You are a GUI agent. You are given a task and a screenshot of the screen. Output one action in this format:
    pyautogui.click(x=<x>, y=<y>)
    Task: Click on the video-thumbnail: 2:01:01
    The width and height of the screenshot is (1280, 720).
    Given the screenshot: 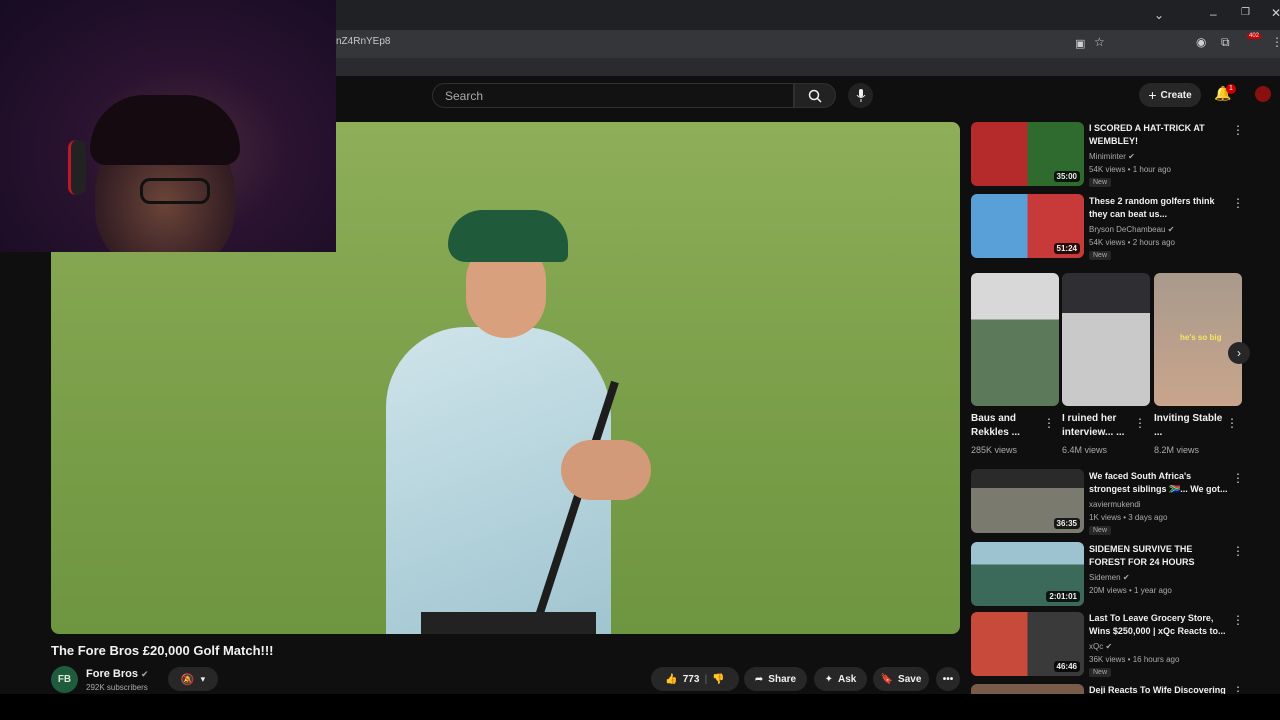 What is the action you would take?
    pyautogui.click(x=1027, y=574)
    